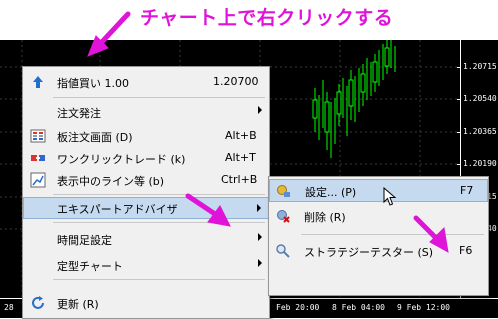 This screenshot has height=319, width=498. I want to click on time-label: Feb 20:00, so click(298, 307).